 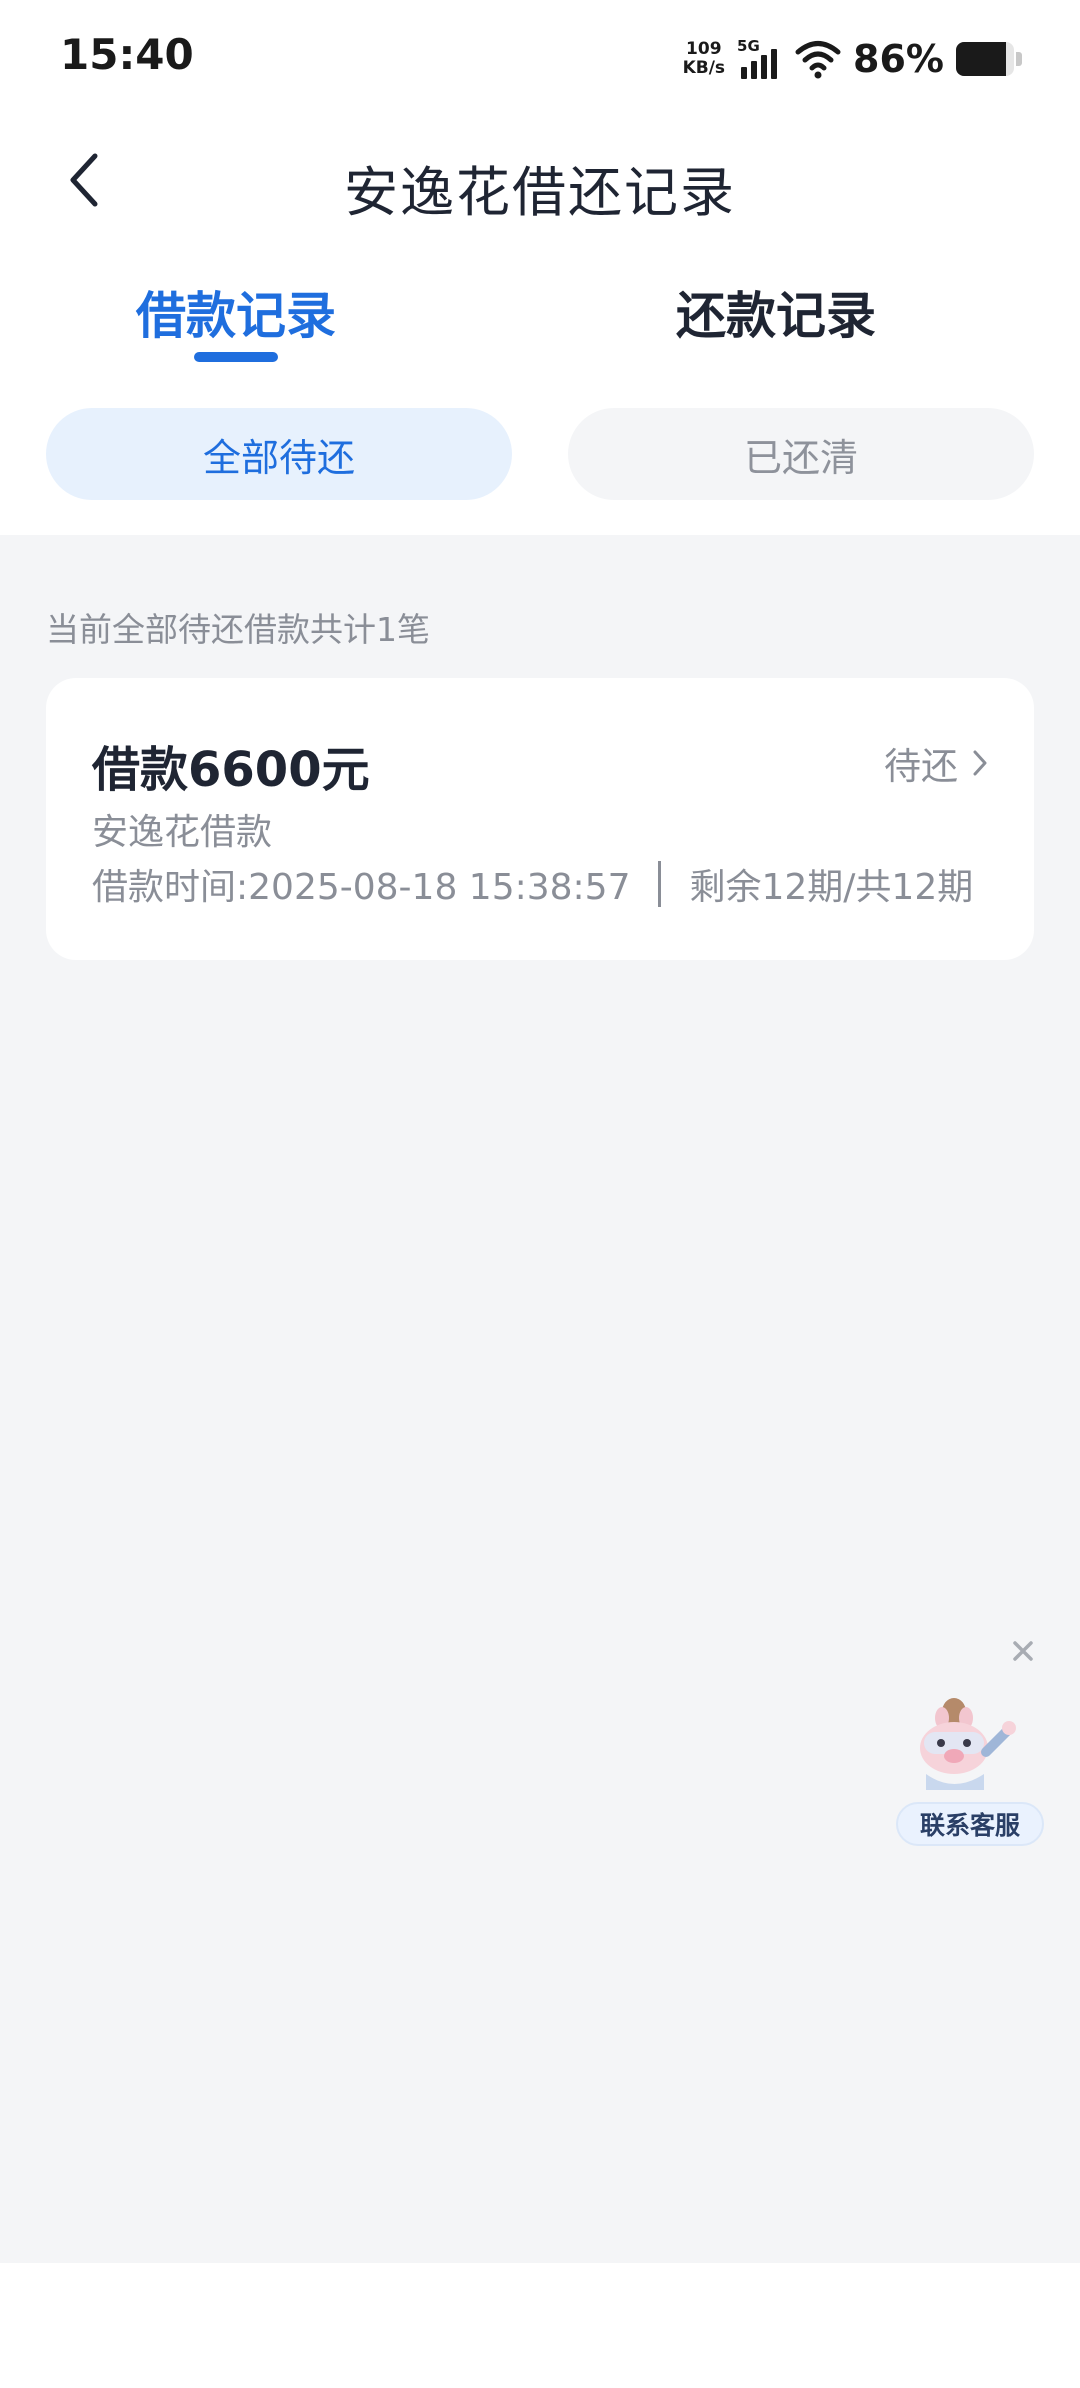 I want to click on app-header: 安逸花借还记录, so click(x=540, y=180).